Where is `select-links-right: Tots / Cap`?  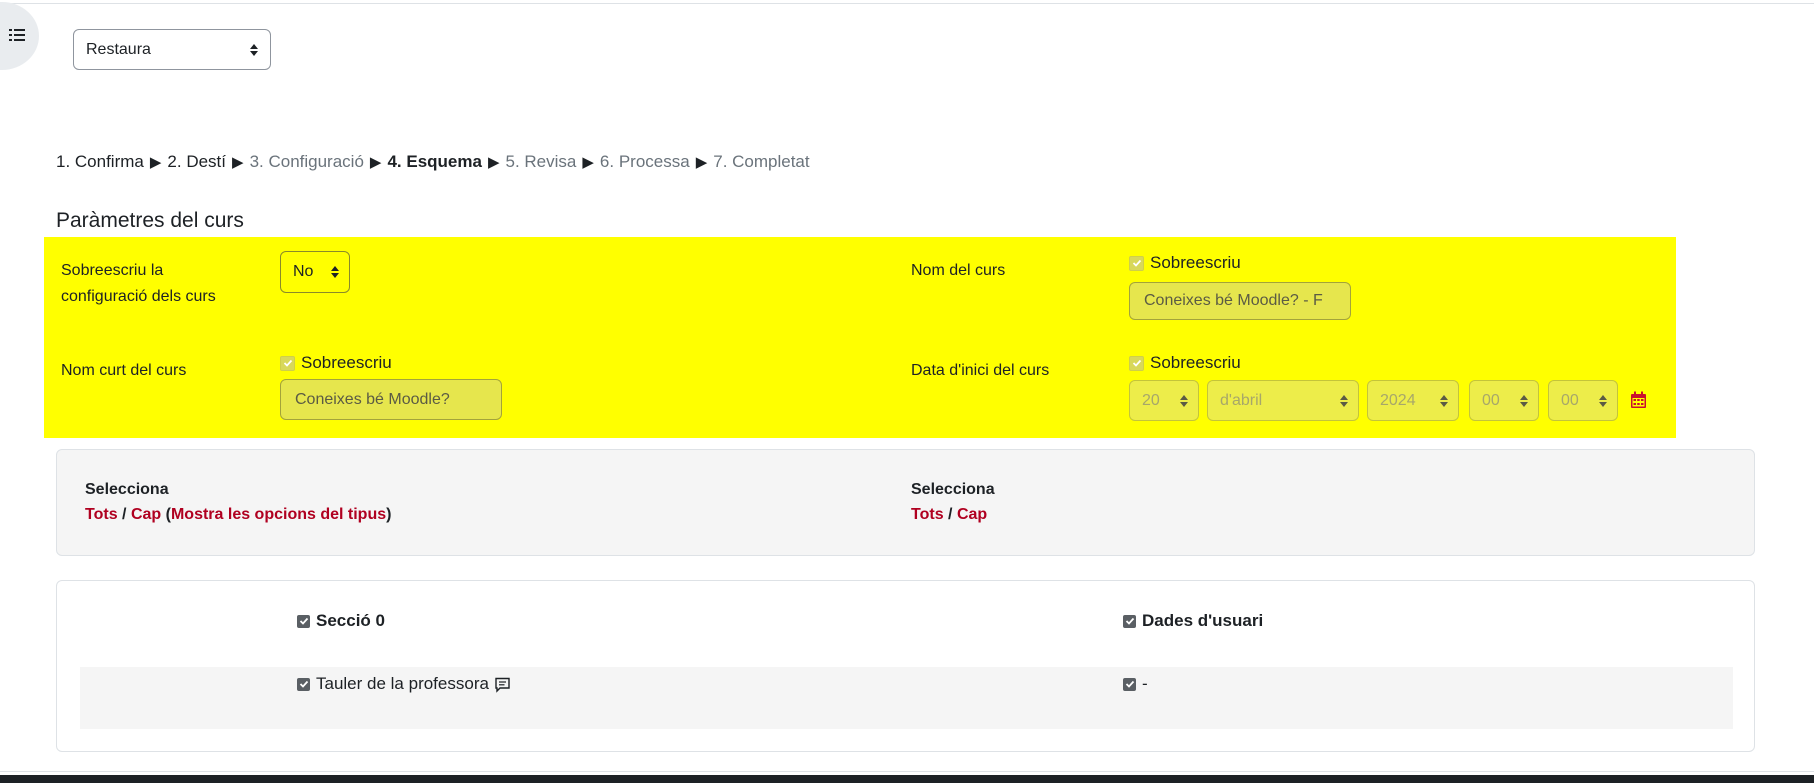
select-links-right: Tots / Cap is located at coordinates (949, 515).